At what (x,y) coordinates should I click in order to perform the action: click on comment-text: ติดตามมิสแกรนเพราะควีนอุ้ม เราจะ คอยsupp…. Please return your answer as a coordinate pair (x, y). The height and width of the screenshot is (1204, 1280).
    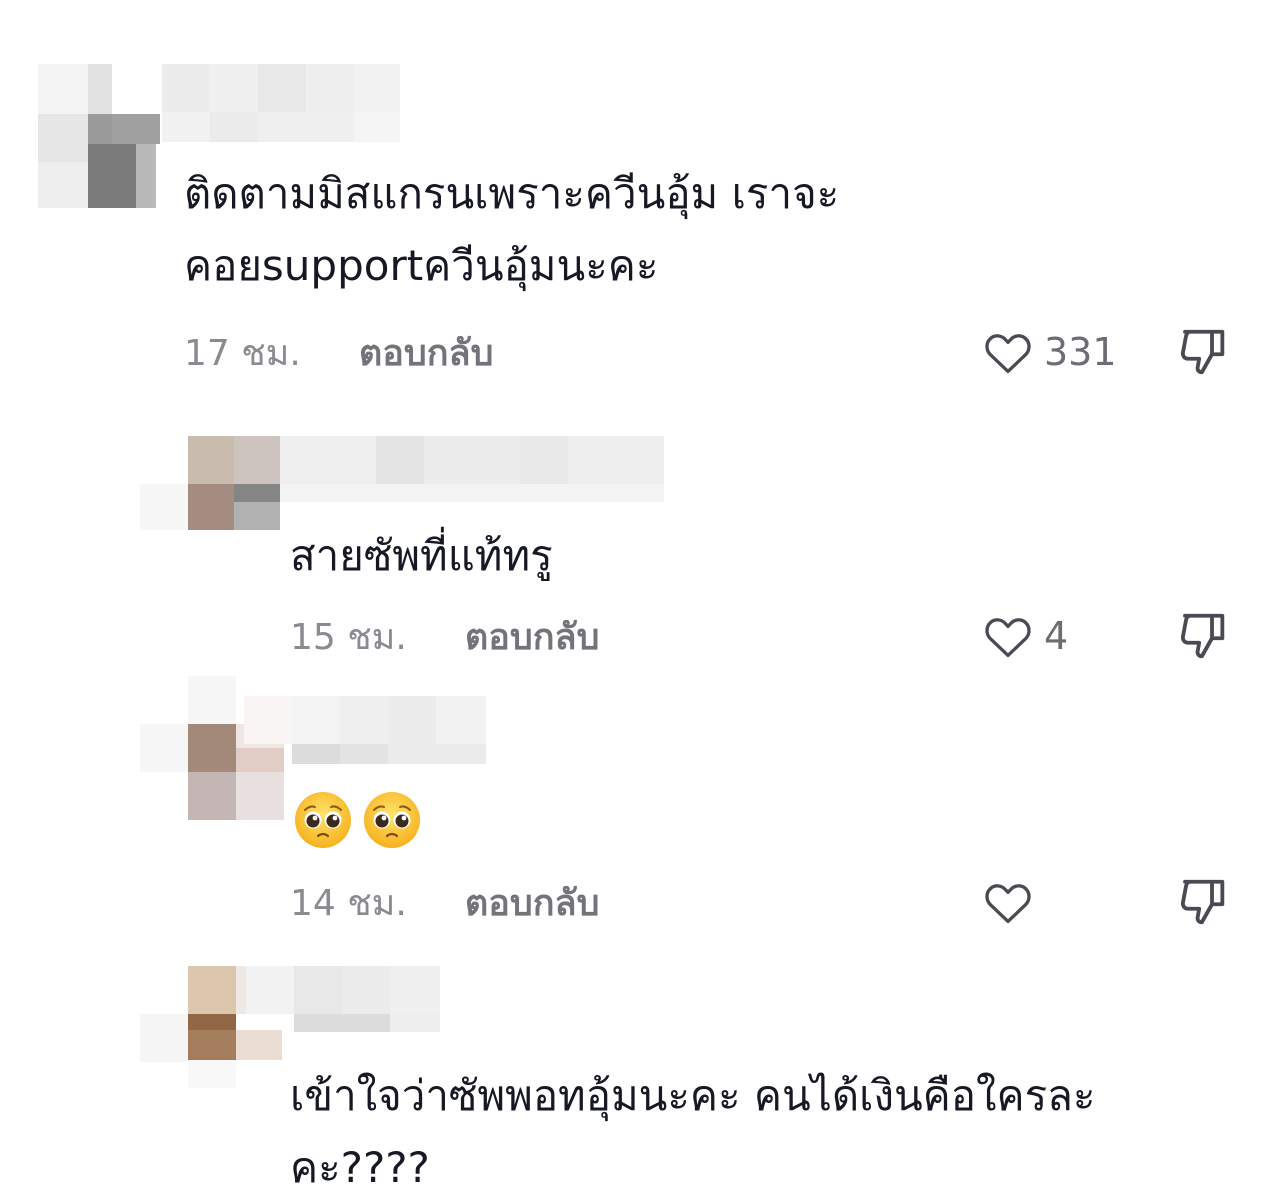
    Looking at the image, I should click on (512, 229).